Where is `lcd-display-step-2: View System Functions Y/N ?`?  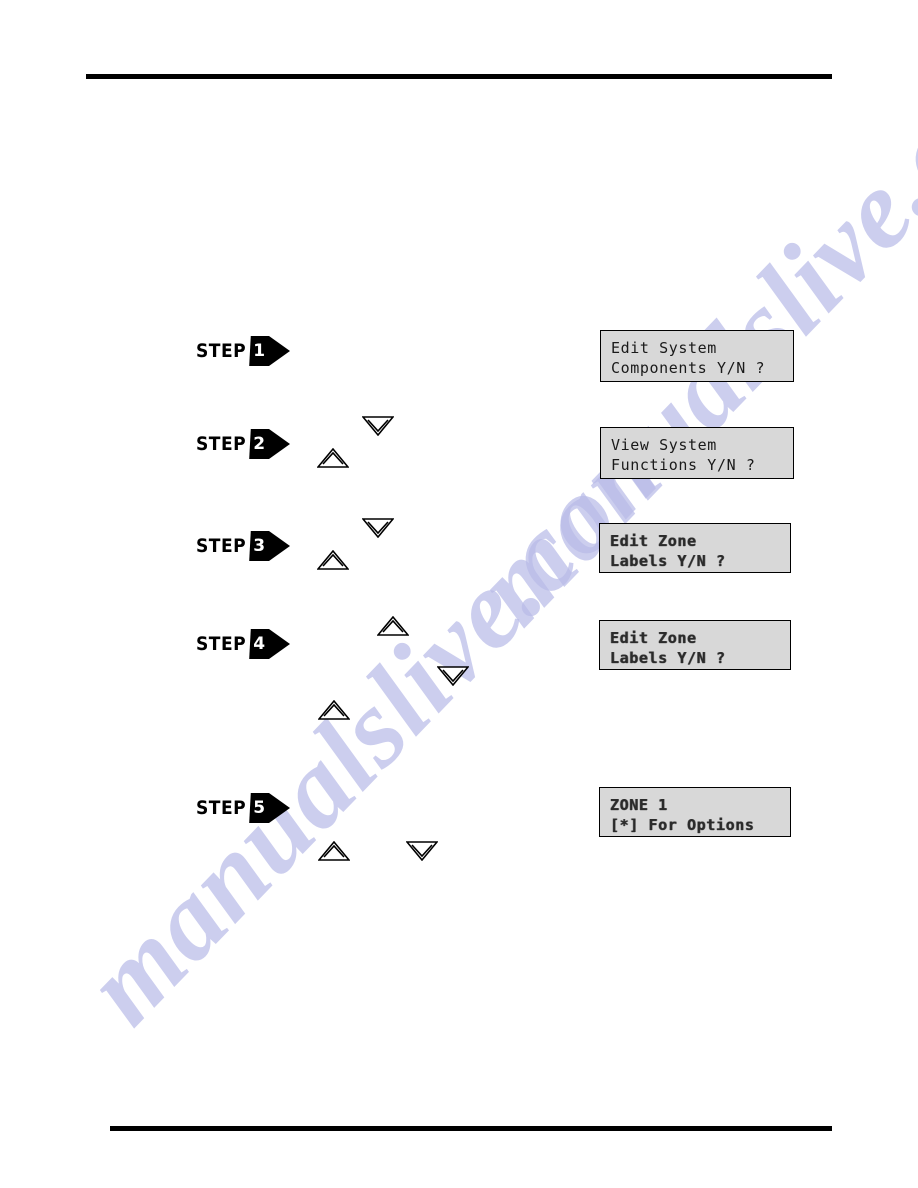
lcd-display-step-2: View System Functions Y/N ? is located at coordinates (697, 453).